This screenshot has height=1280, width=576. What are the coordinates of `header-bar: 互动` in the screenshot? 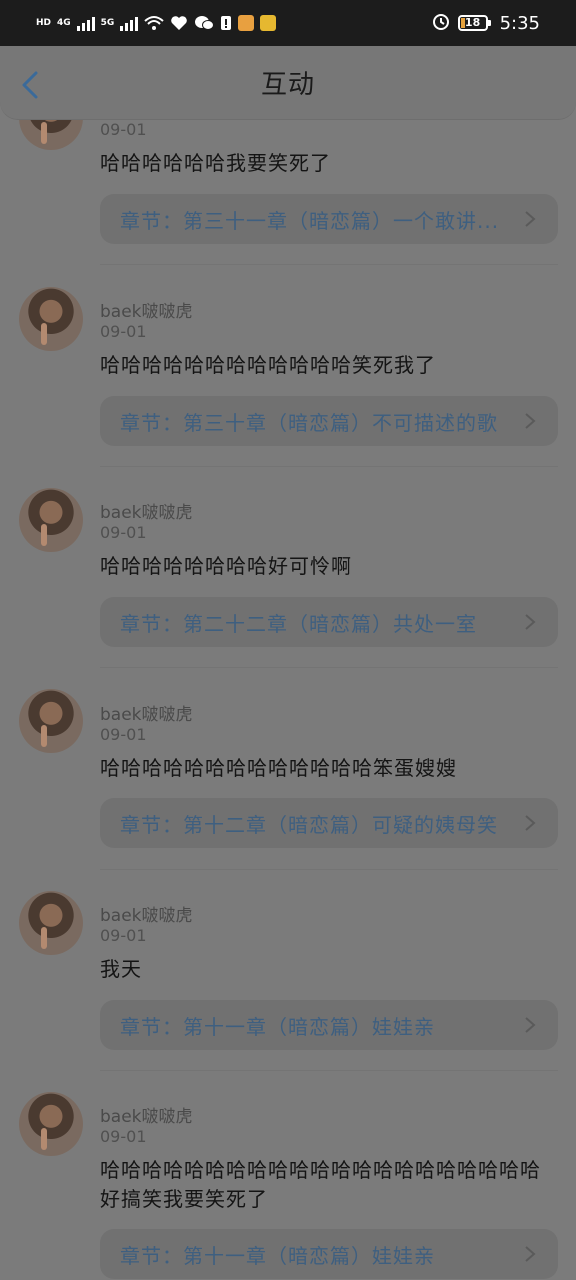 It's located at (288, 83).